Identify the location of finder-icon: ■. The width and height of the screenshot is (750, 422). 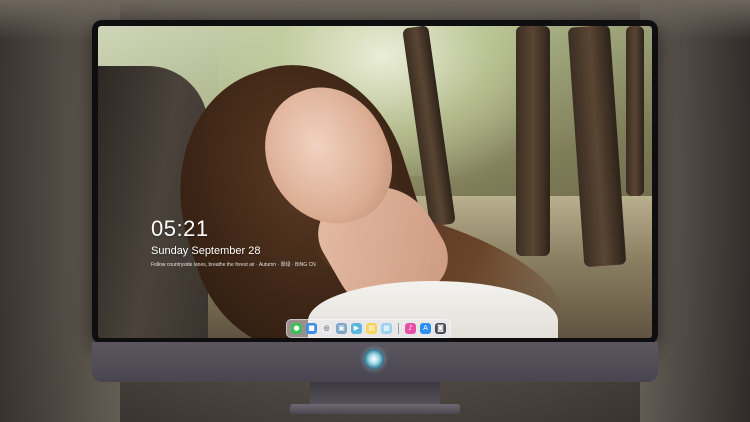
(311, 328).